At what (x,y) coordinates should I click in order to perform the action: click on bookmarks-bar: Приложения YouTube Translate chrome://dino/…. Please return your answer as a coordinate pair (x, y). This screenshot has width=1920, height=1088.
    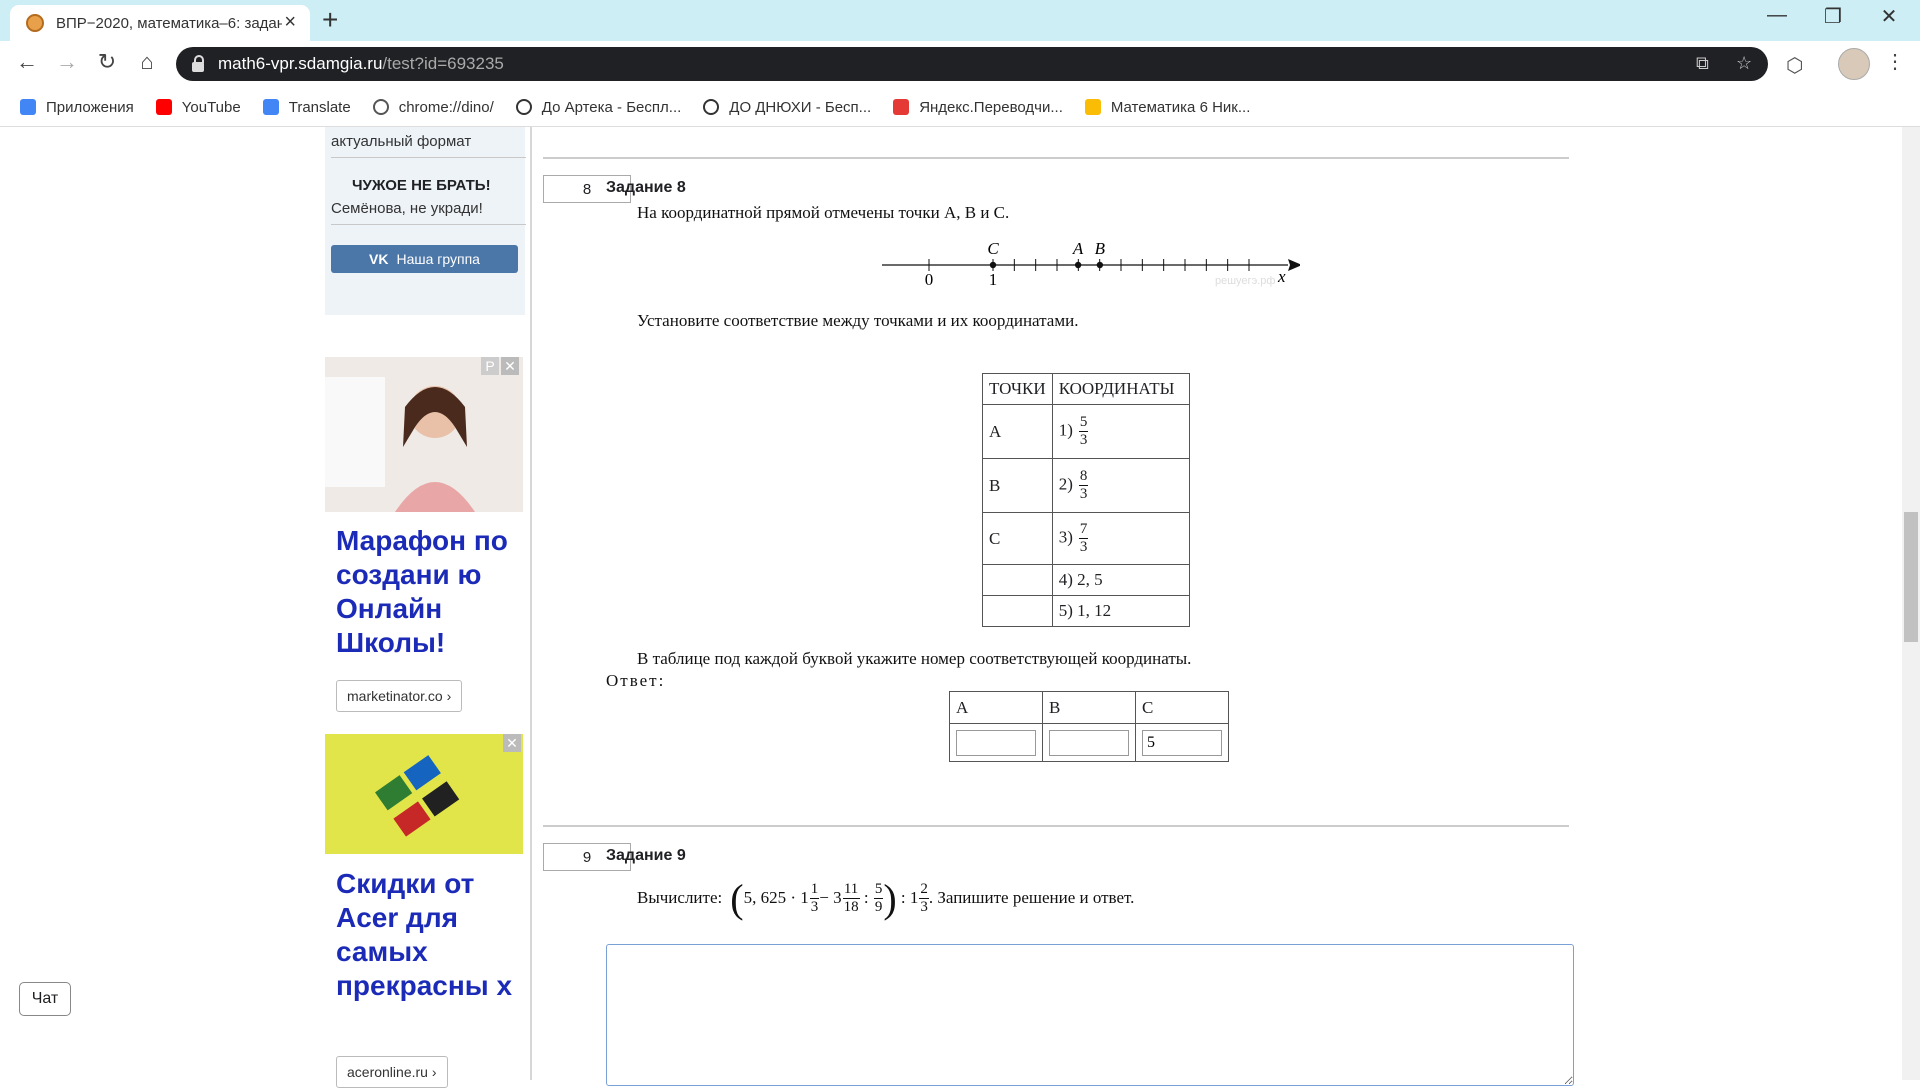
    Looking at the image, I should click on (960, 107).